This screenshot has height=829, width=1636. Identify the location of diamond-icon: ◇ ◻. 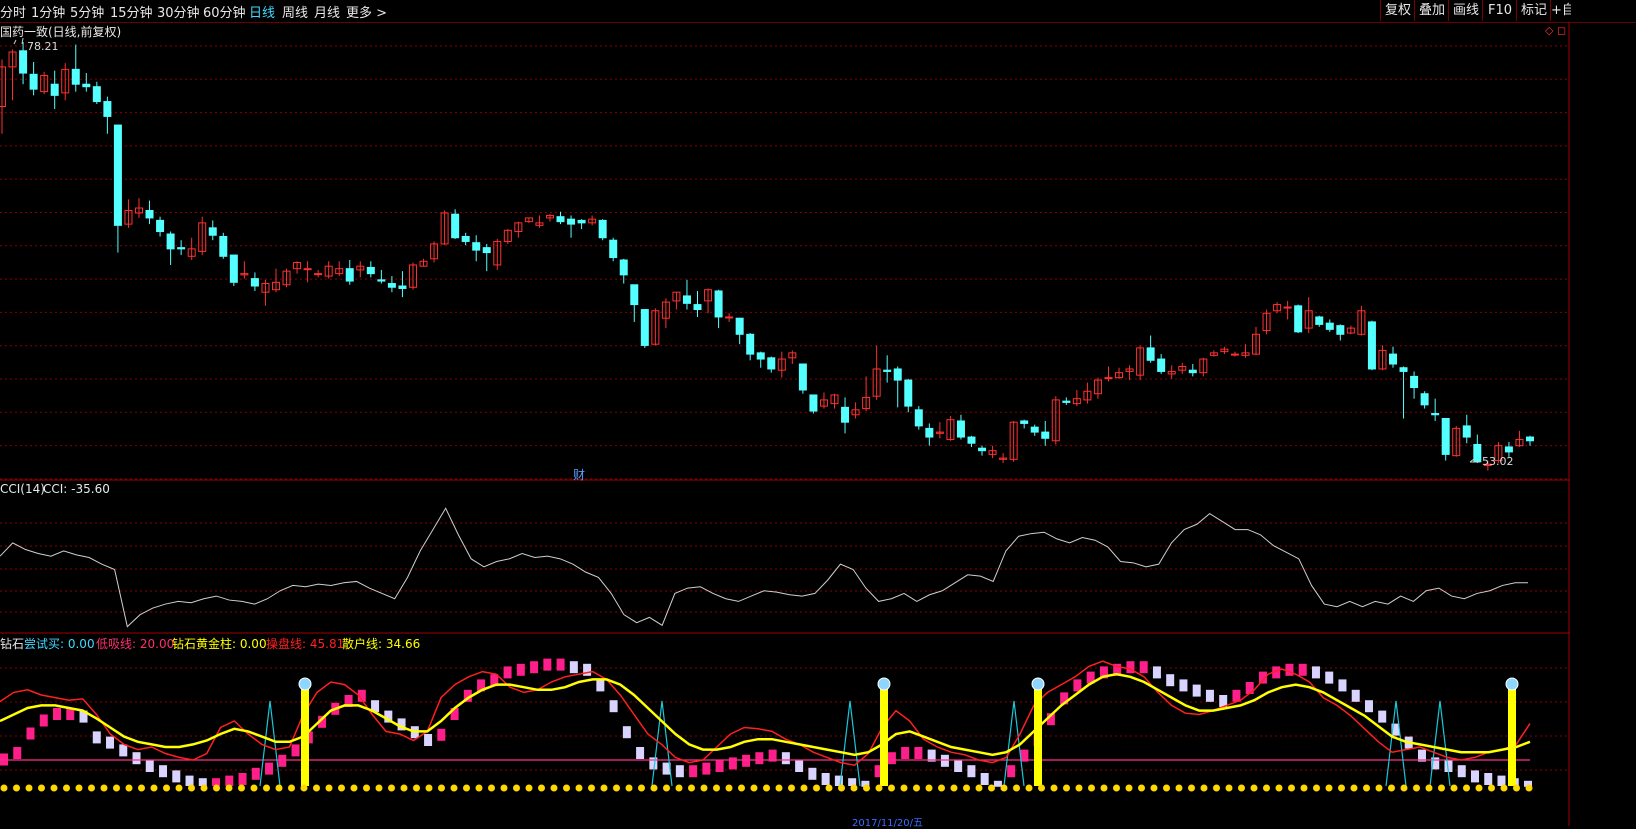
(1555, 30).